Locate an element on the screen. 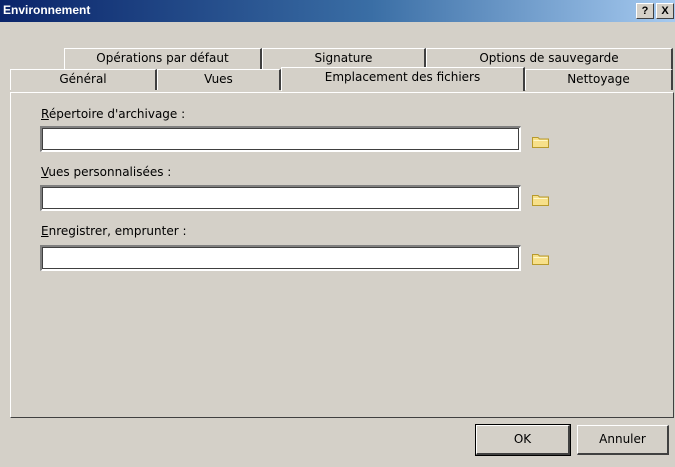 The width and height of the screenshot is (675, 467). tab-operations-par-defaut: Opérations par défaut is located at coordinates (163, 58).